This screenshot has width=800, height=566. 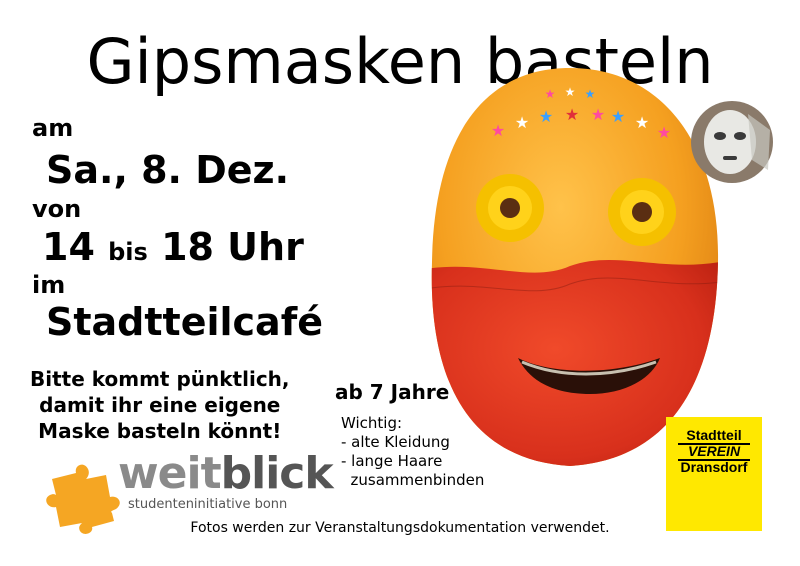 I want to click on time-separator: bis, so click(x=128, y=252).